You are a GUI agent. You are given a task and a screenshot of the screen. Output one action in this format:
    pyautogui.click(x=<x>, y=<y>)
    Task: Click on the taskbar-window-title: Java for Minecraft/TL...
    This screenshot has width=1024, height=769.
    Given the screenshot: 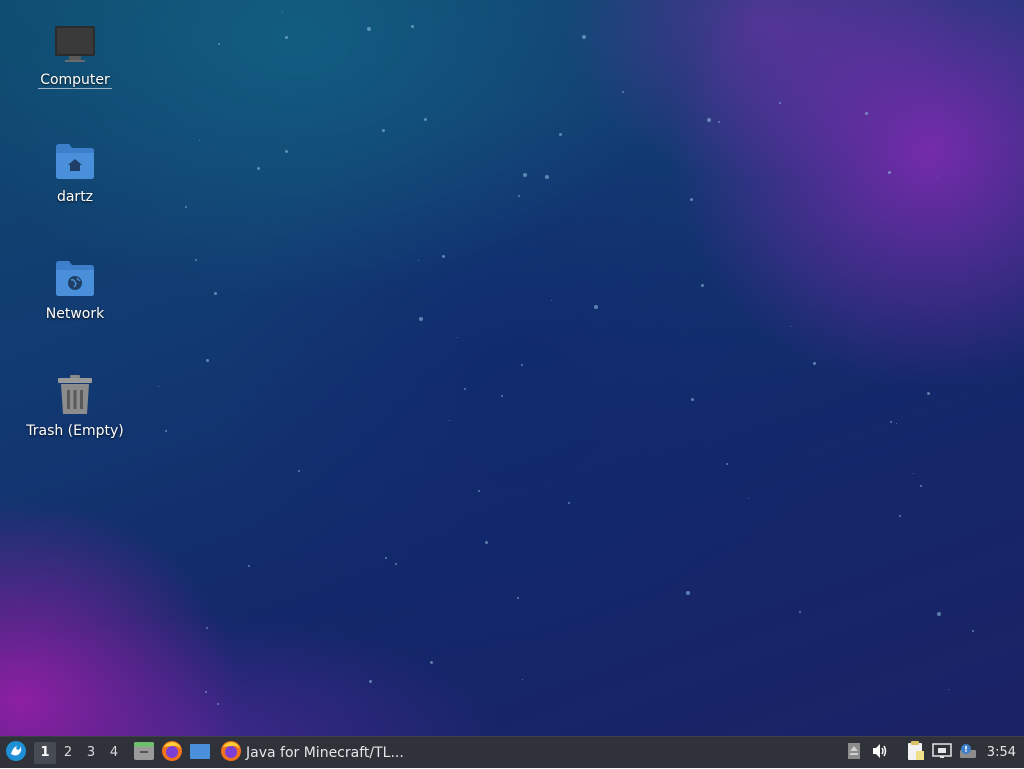 What is the action you would take?
    pyautogui.click(x=325, y=752)
    